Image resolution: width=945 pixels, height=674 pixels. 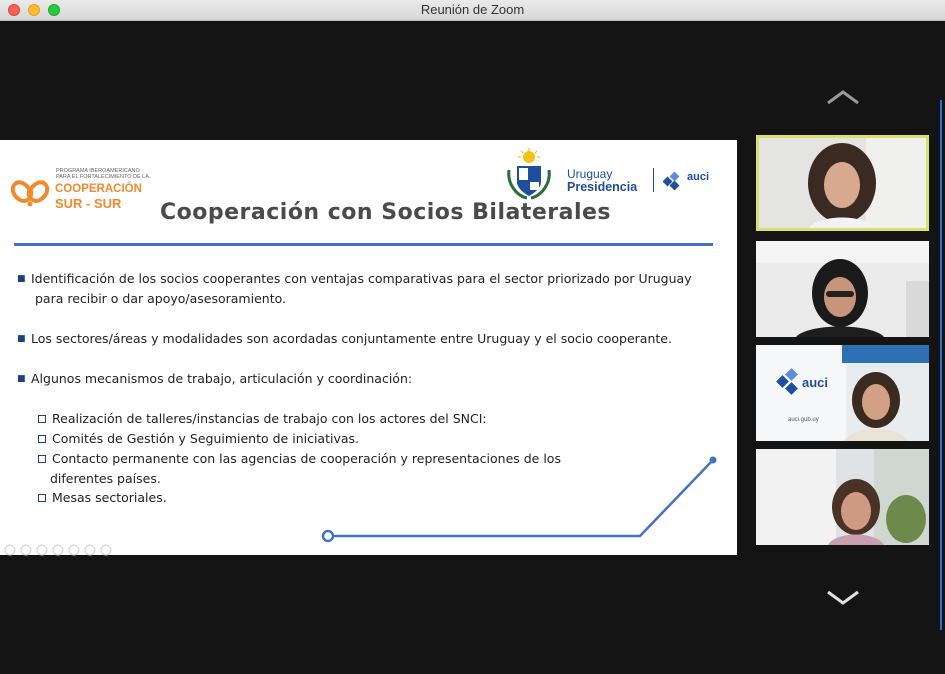 What do you see at coordinates (590, 174) in the screenshot?
I see `uruguay-label: Uruguay` at bounding box center [590, 174].